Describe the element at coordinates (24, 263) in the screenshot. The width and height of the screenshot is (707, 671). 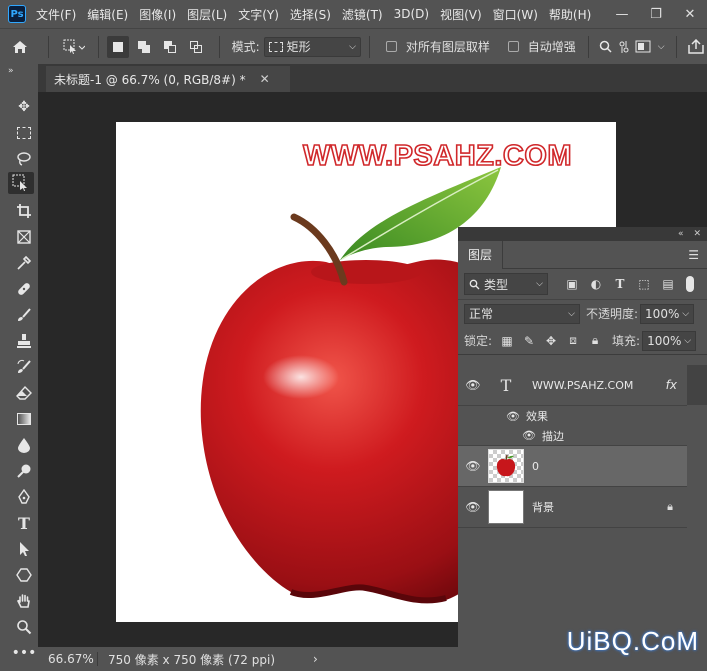
I see `eyedropper-tool-icon` at that location.